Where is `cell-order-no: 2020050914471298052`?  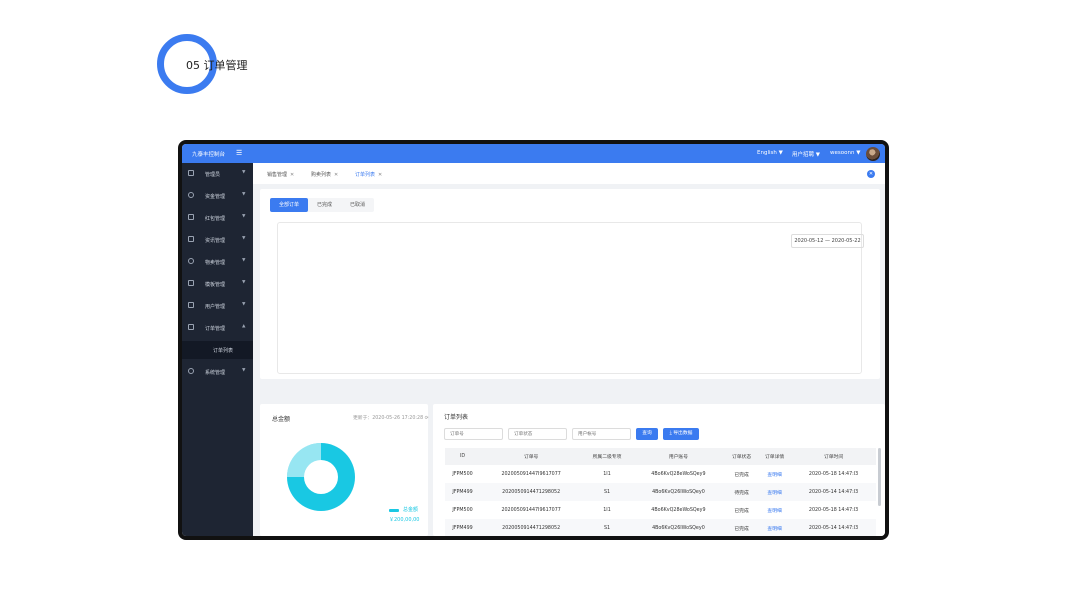 cell-order-no: 2020050914471298052 is located at coordinates (531, 492).